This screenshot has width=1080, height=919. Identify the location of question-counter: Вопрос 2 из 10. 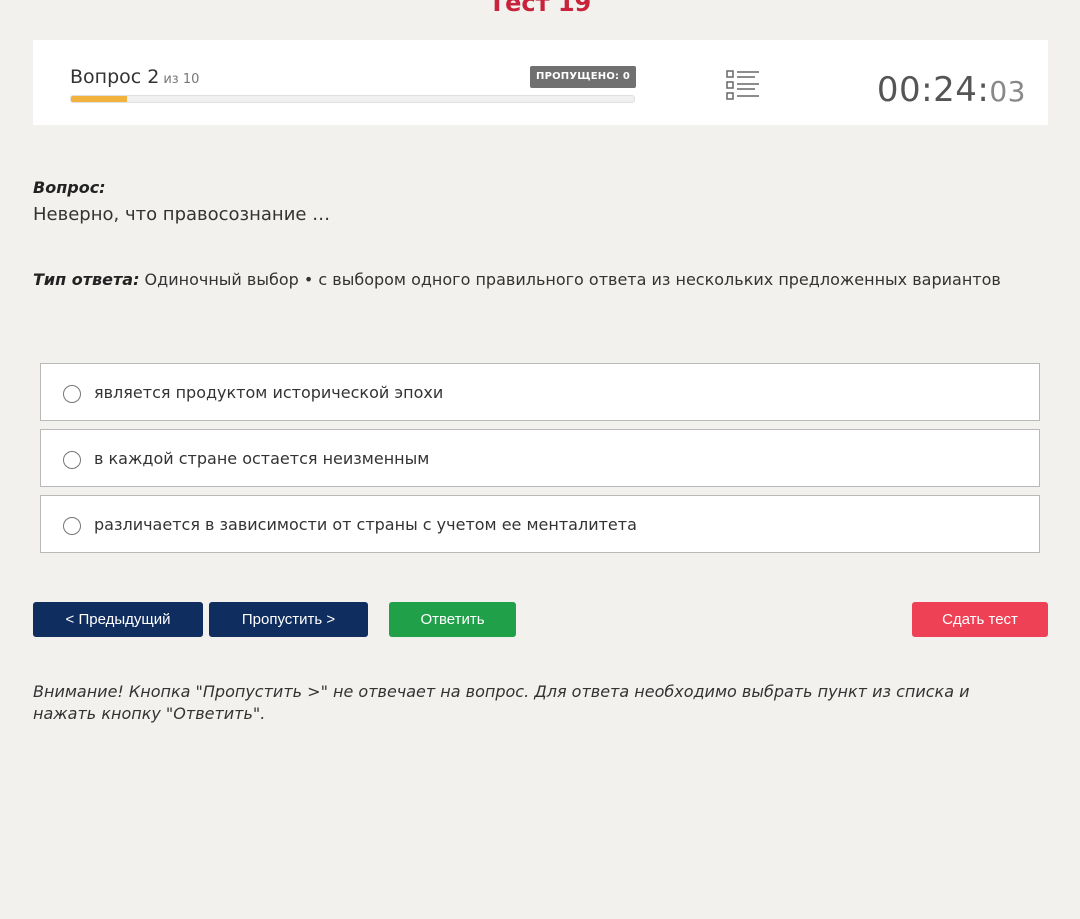
(134, 77).